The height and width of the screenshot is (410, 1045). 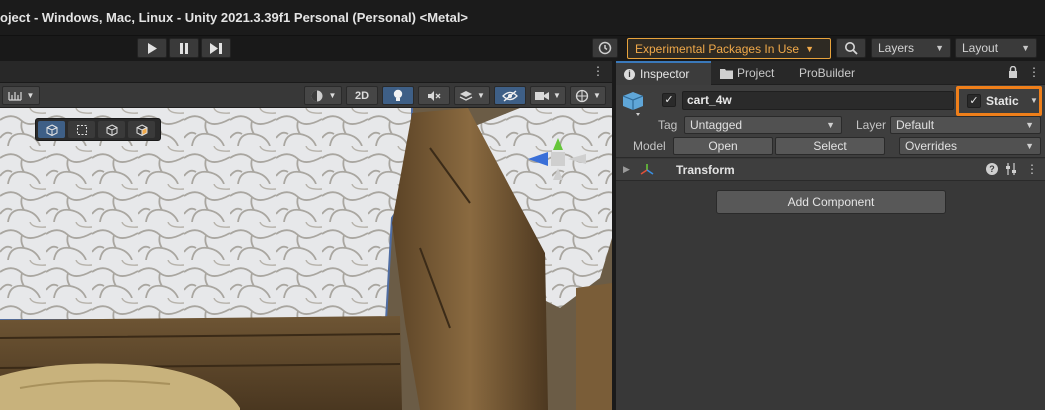 I want to click on effects-toggle: ▼, so click(x=472, y=95).